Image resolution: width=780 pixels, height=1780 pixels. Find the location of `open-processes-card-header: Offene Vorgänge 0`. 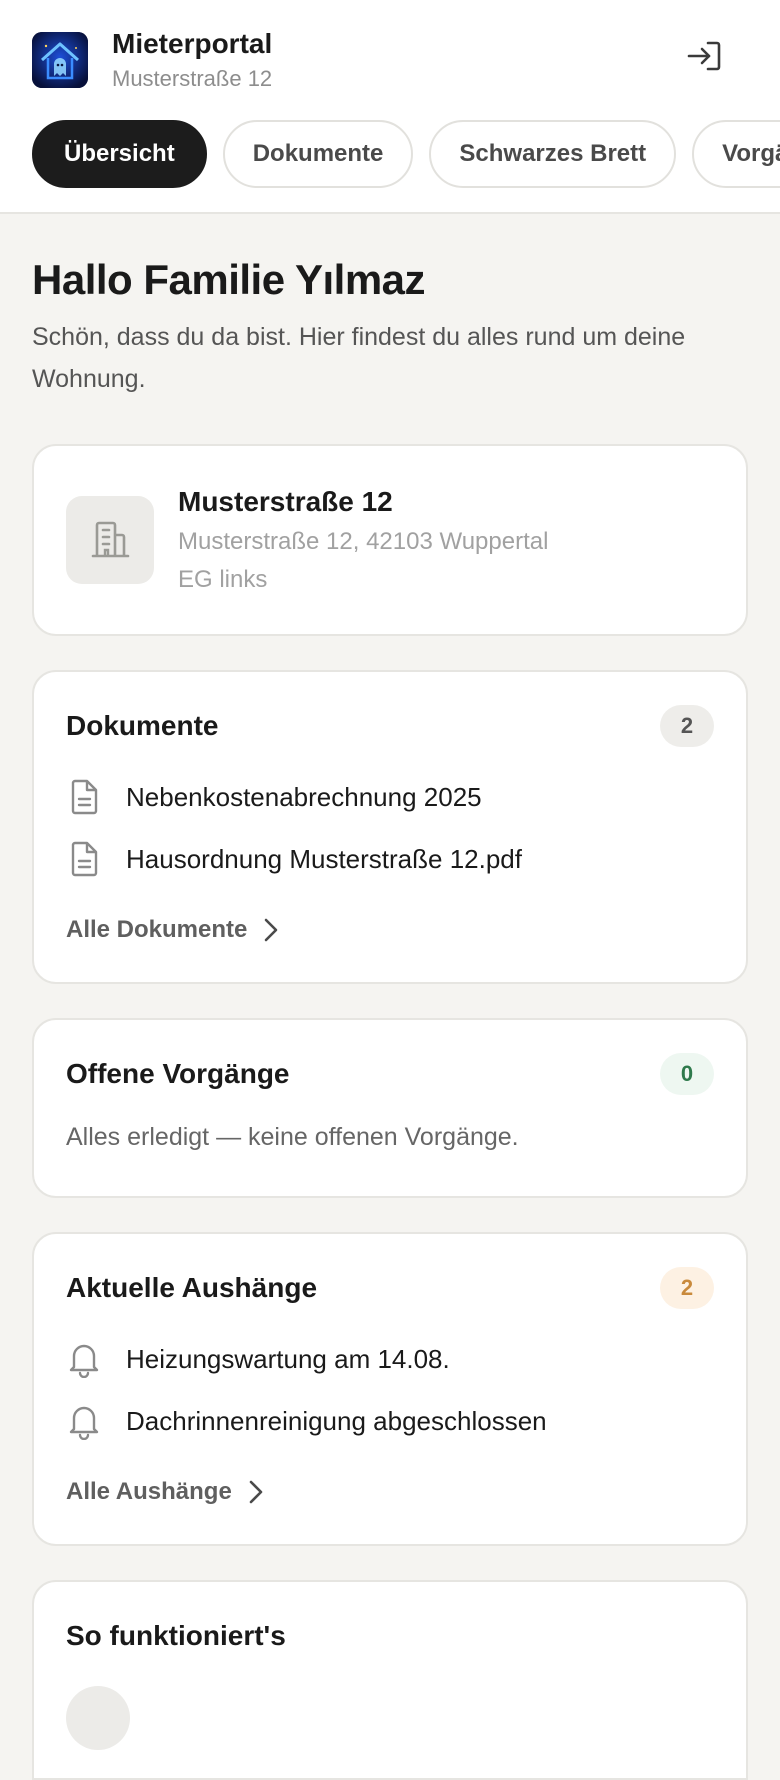

open-processes-card-header: Offene Vorgänge 0 is located at coordinates (390, 1074).